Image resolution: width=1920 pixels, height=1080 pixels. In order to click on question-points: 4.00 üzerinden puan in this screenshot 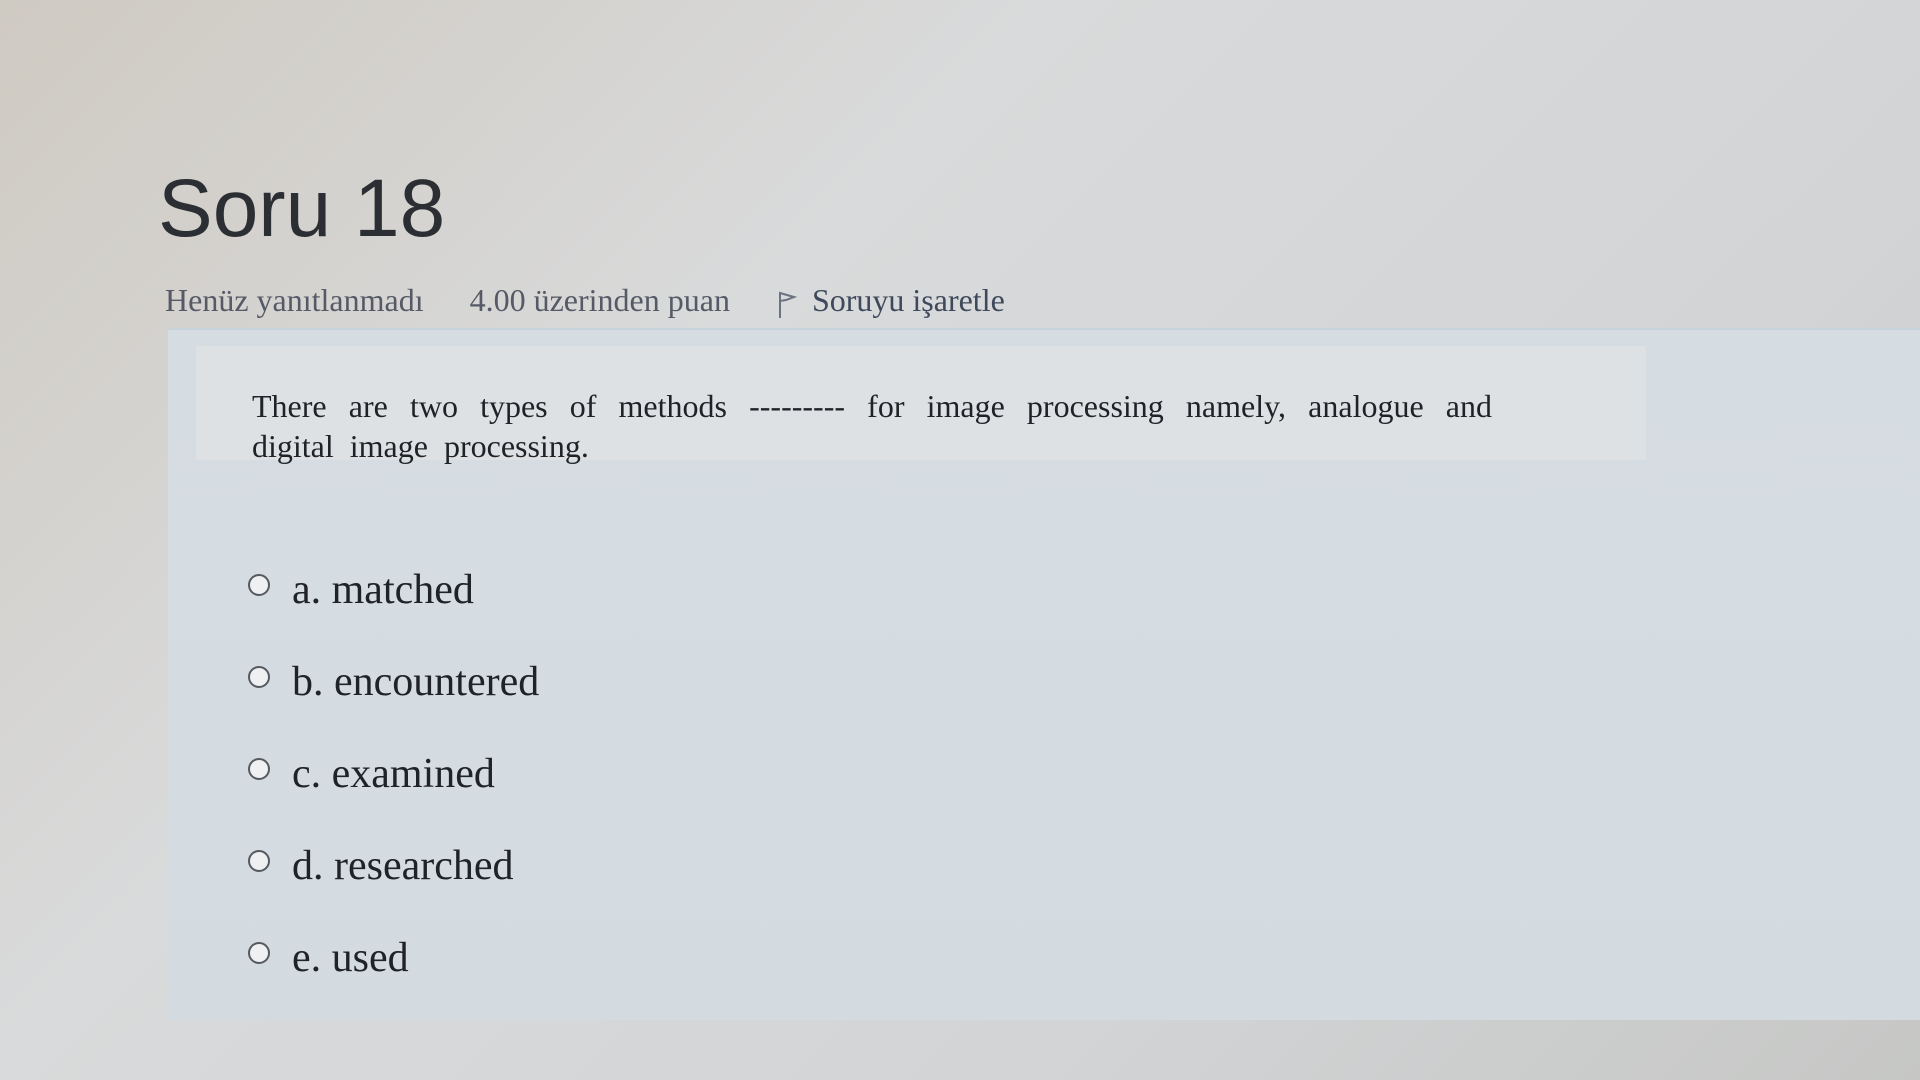, I will do `click(599, 300)`.